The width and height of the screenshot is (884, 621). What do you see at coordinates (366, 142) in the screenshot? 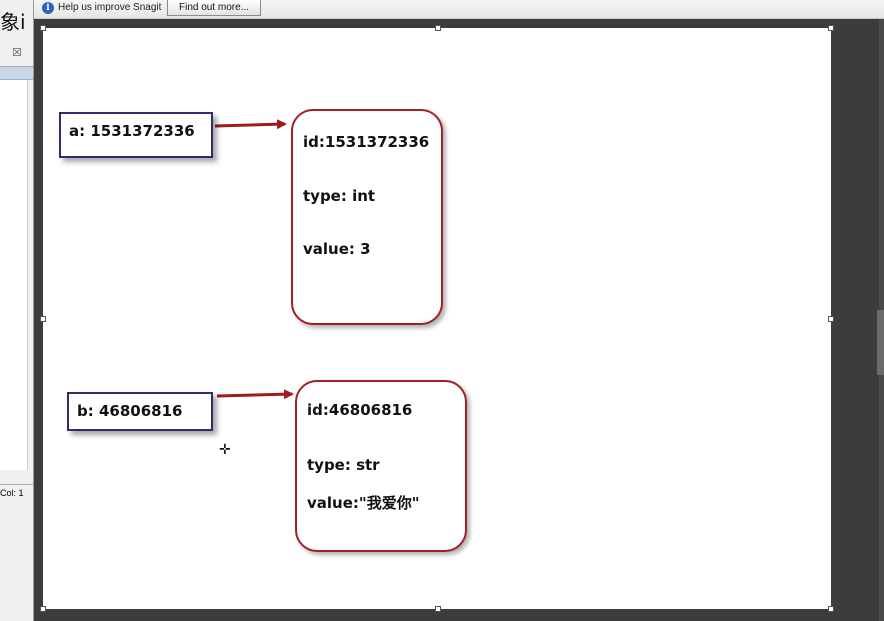
I see `object-a-id: id:1531372336` at bounding box center [366, 142].